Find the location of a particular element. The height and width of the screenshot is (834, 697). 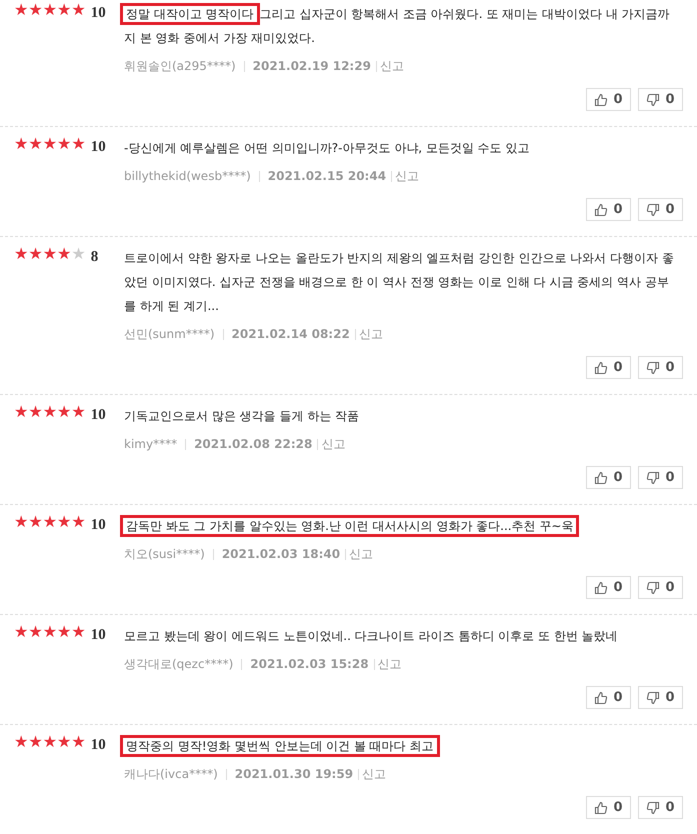

author-name: billythekid(wesb****) is located at coordinates (187, 176).